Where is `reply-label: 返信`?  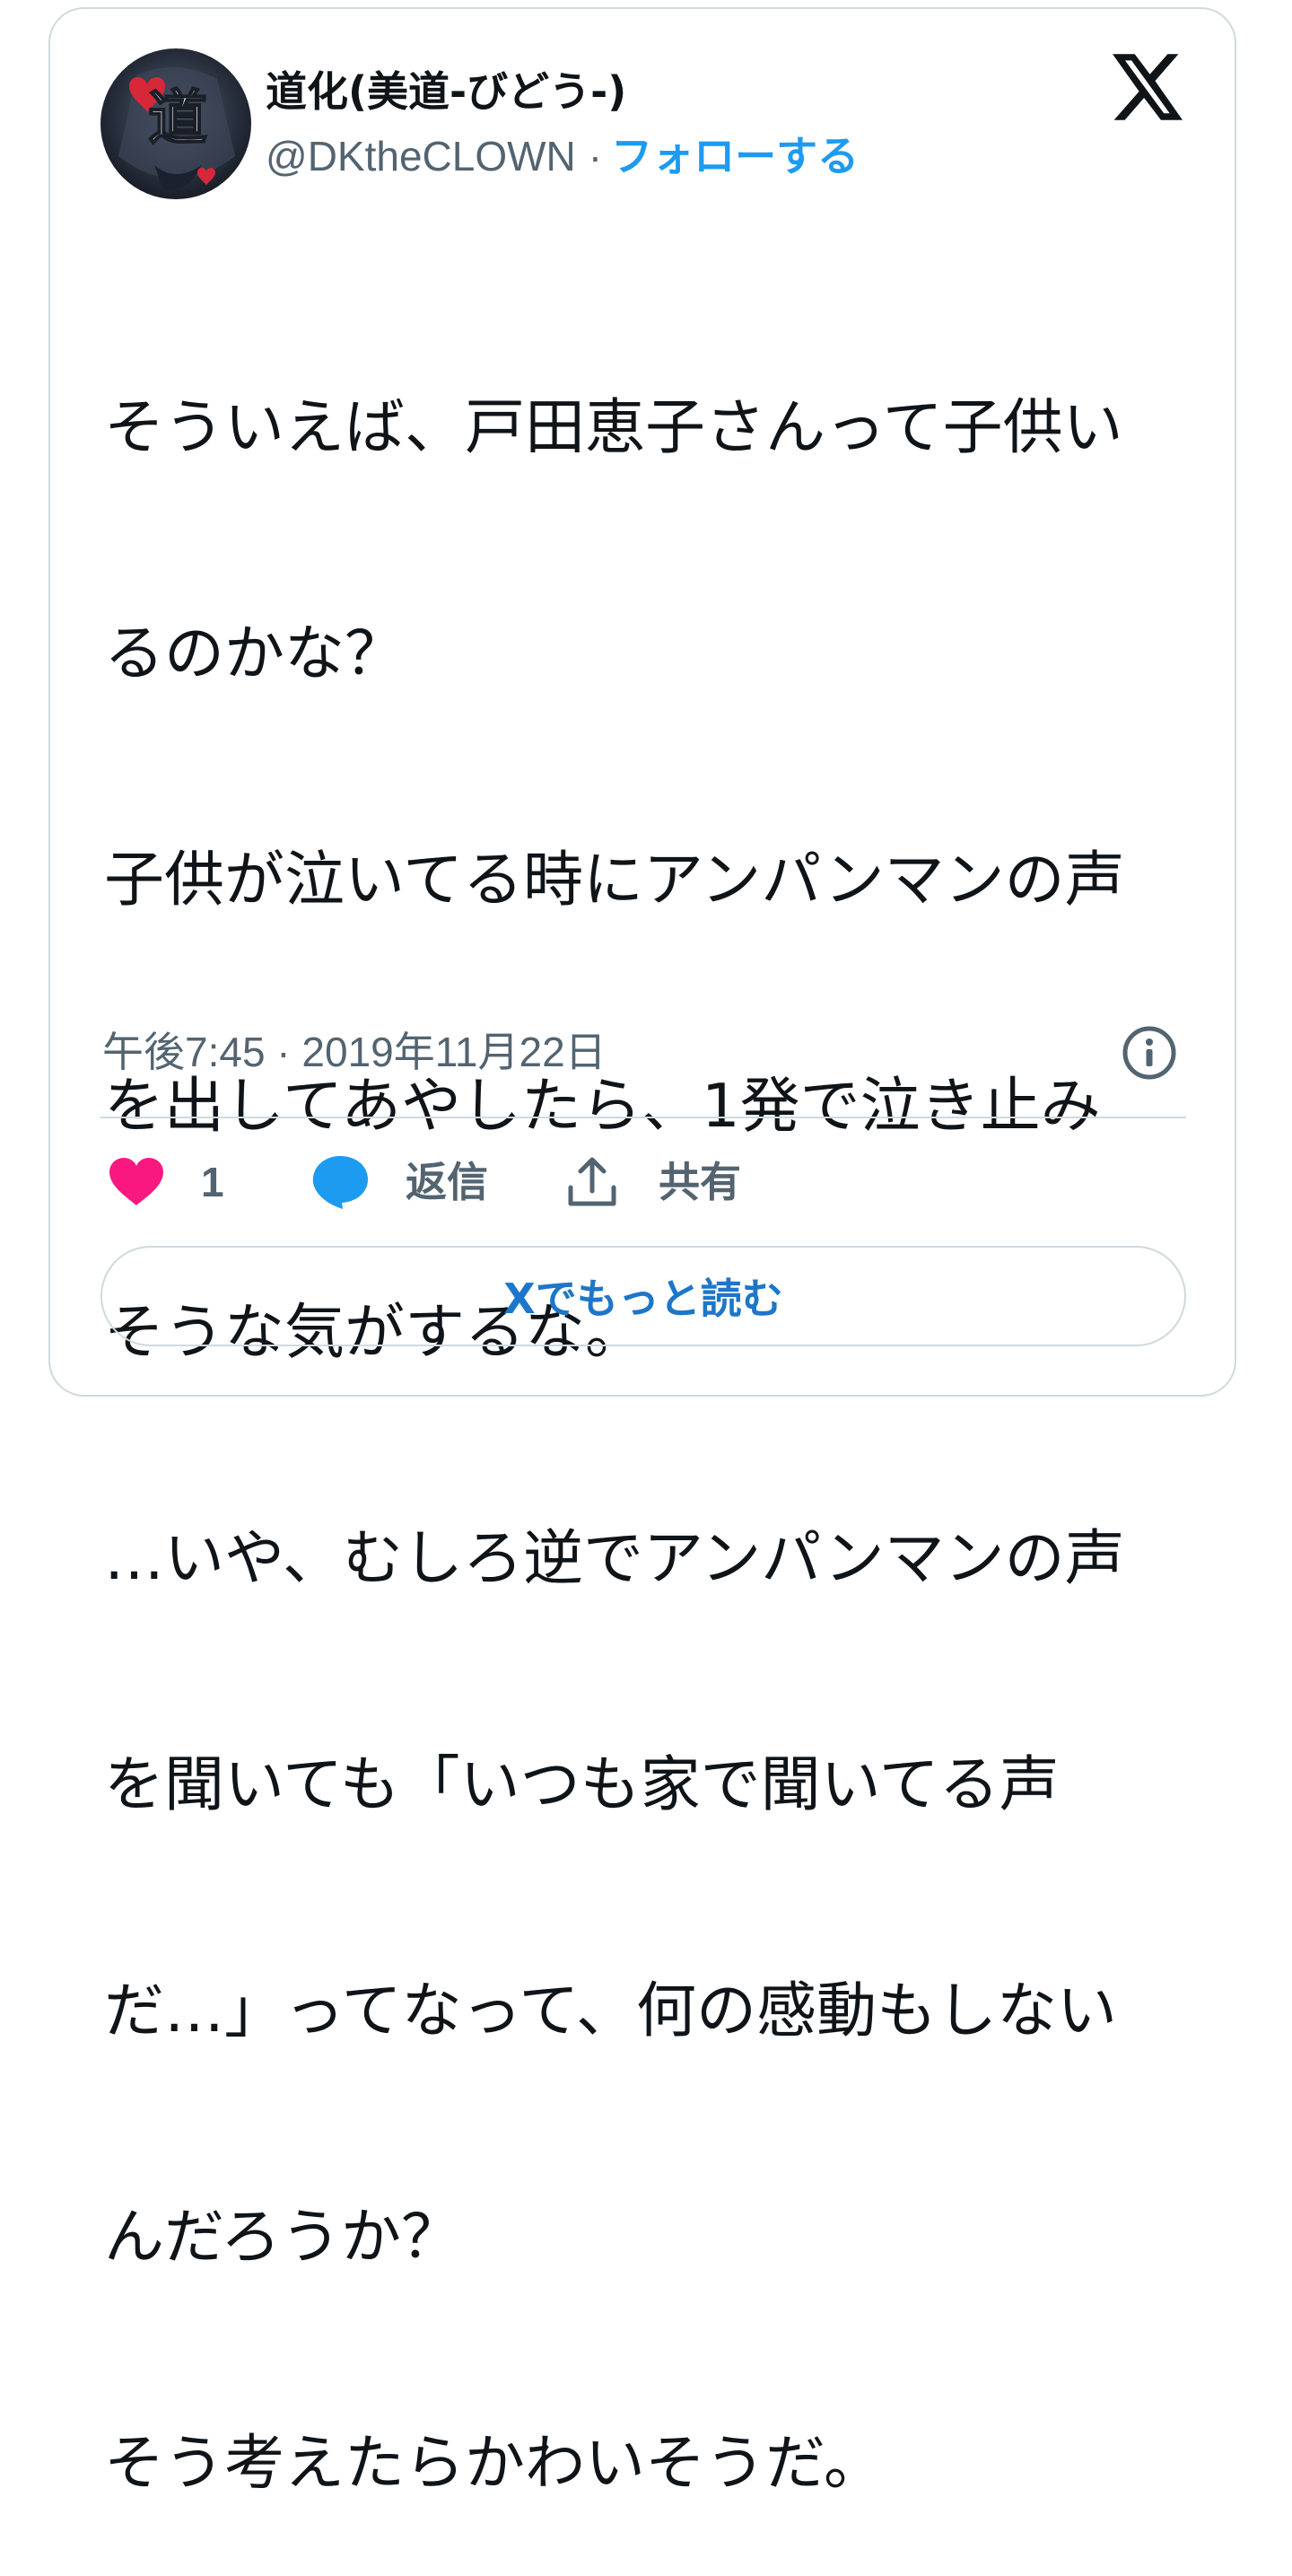
reply-label: 返信 is located at coordinates (447, 1182).